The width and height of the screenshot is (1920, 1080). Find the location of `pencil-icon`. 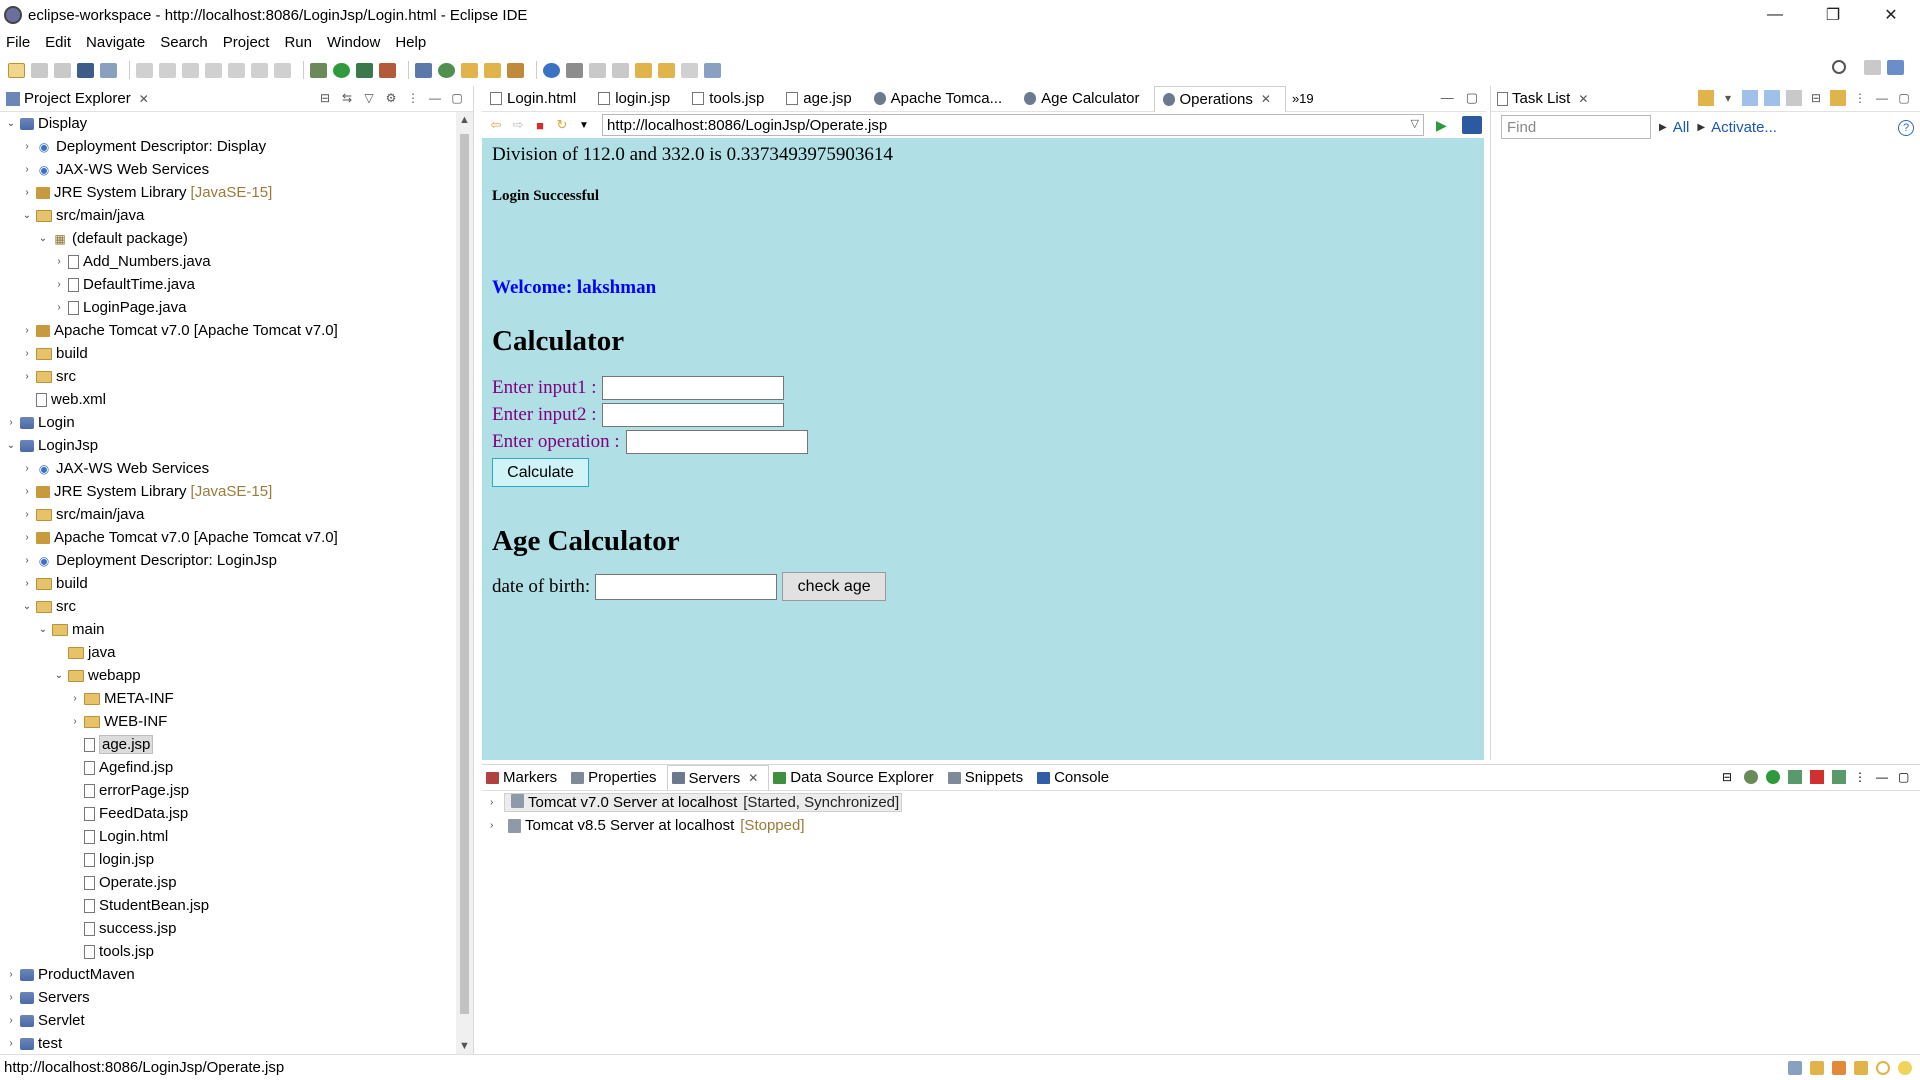

pencil-icon is located at coordinates (1861, 1068).